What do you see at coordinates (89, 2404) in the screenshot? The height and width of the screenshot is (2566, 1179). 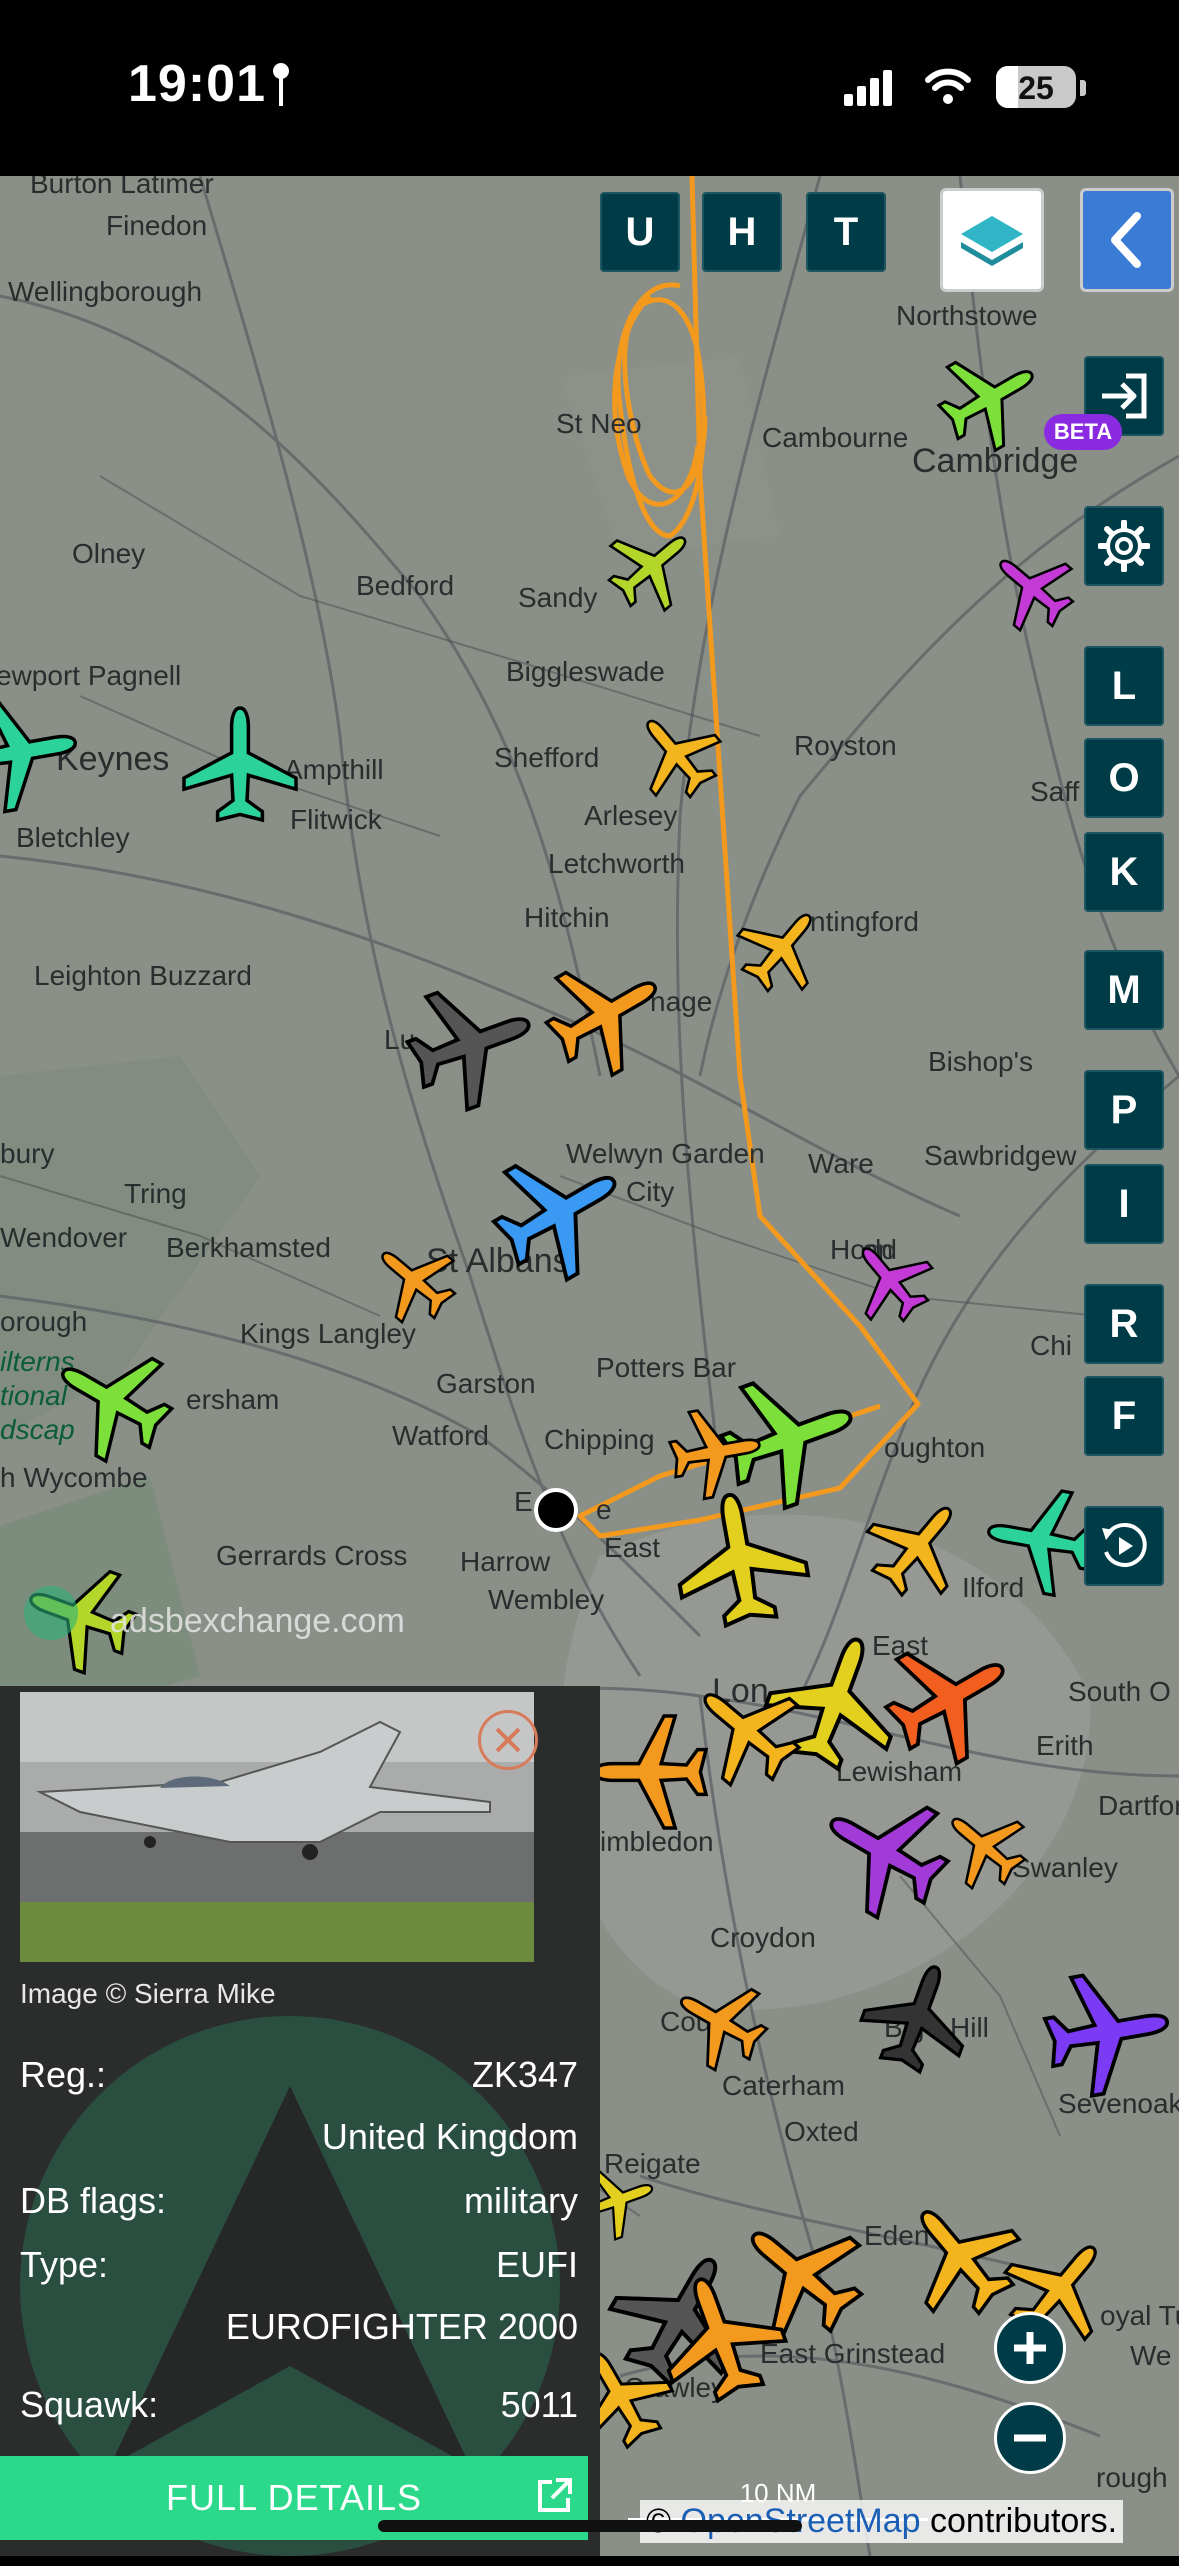 I see `squawk-label: Squawk:` at bounding box center [89, 2404].